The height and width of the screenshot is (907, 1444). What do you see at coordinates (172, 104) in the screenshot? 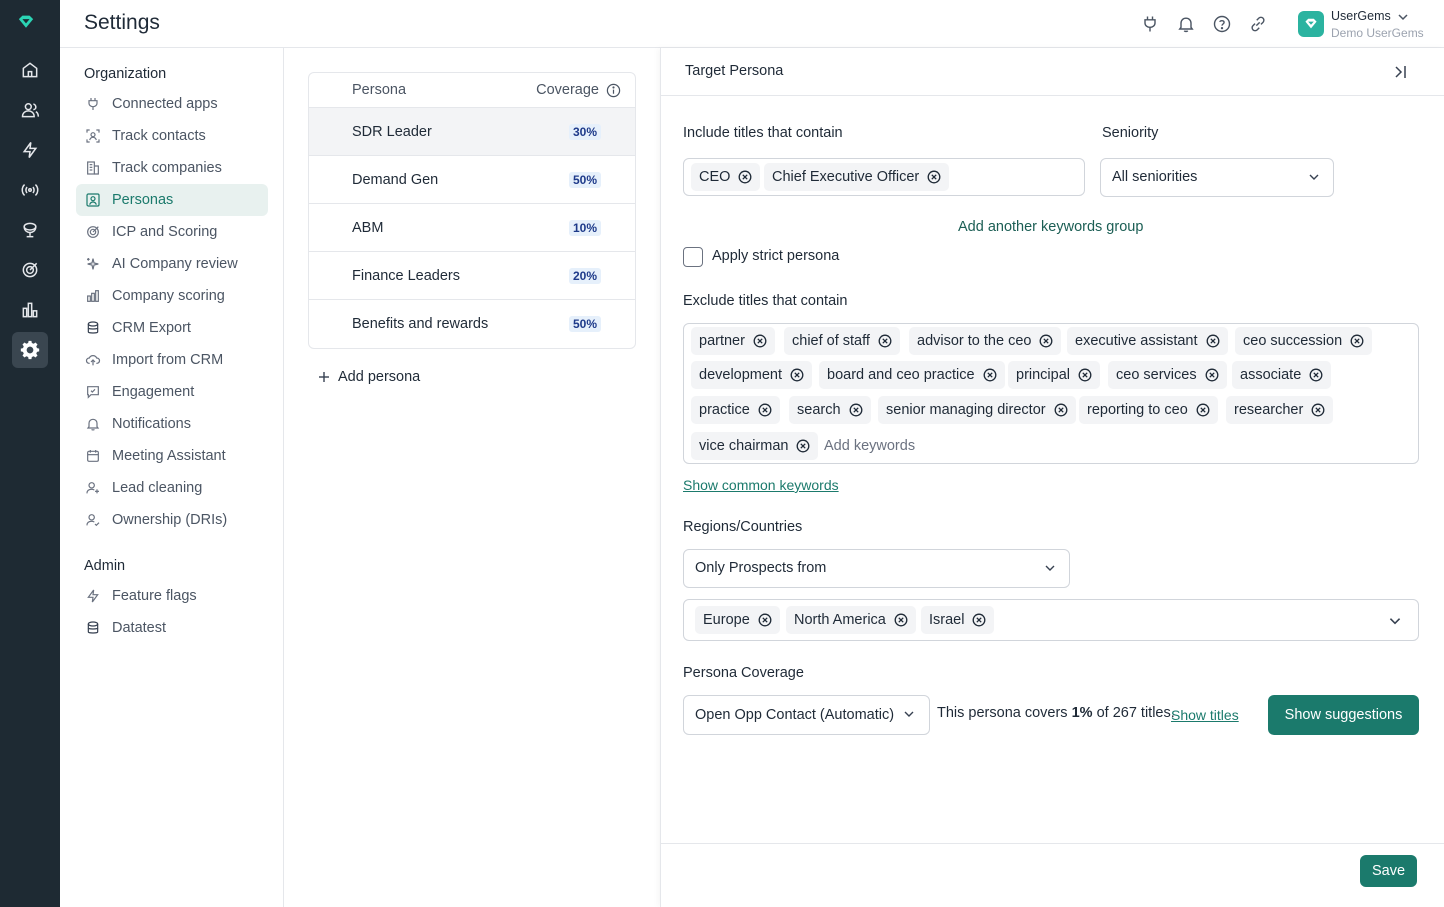
I see `nav-item-connected-apps: Connected apps` at bounding box center [172, 104].